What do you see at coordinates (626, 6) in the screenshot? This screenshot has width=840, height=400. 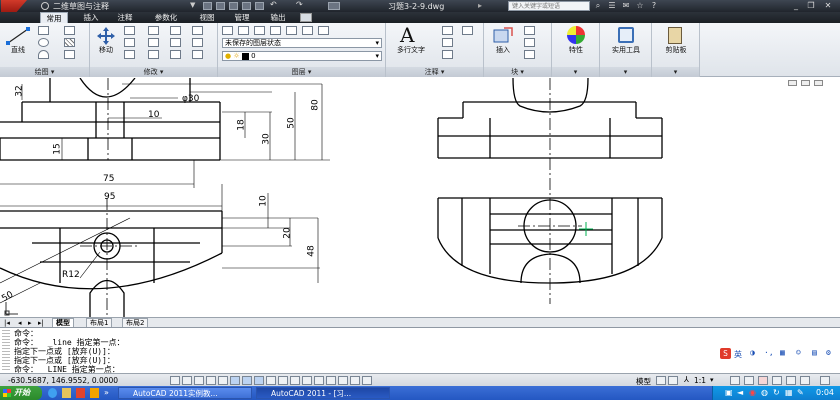 I see `communication-icon: ✉` at bounding box center [626, 6].